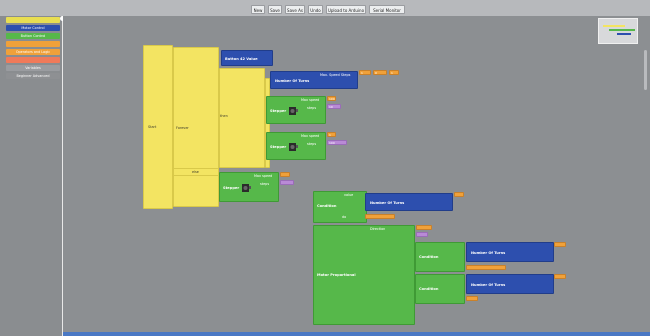 The width and height of the screenshot is (650, 336). Describe the element at coordinates (275, 9) in the screenshot. I see `save-button: Save` at that location.